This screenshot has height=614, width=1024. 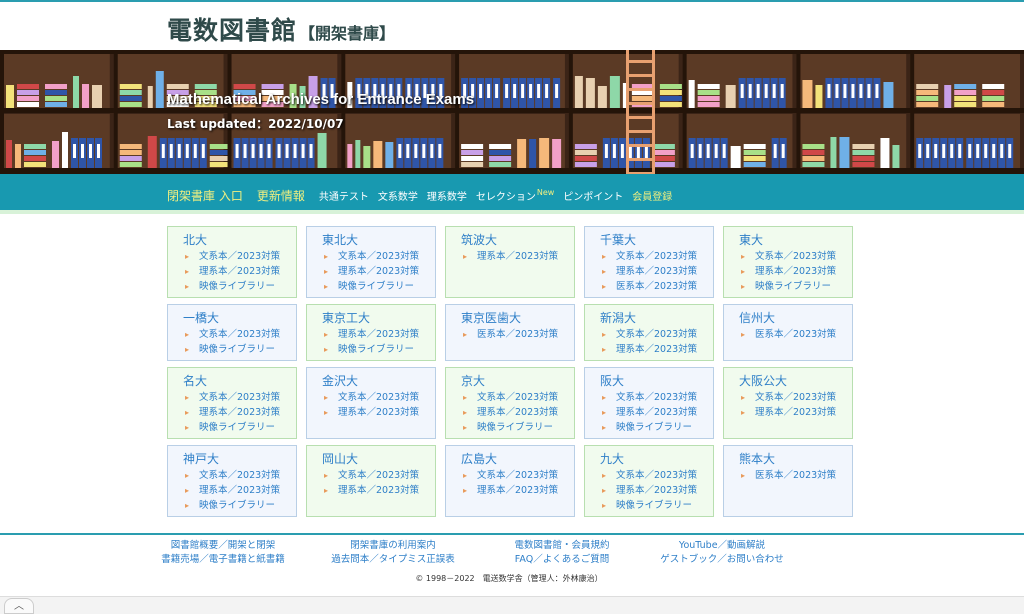 I want to click on nav-item-2: 共通テスト, so click(x=344, y=195).